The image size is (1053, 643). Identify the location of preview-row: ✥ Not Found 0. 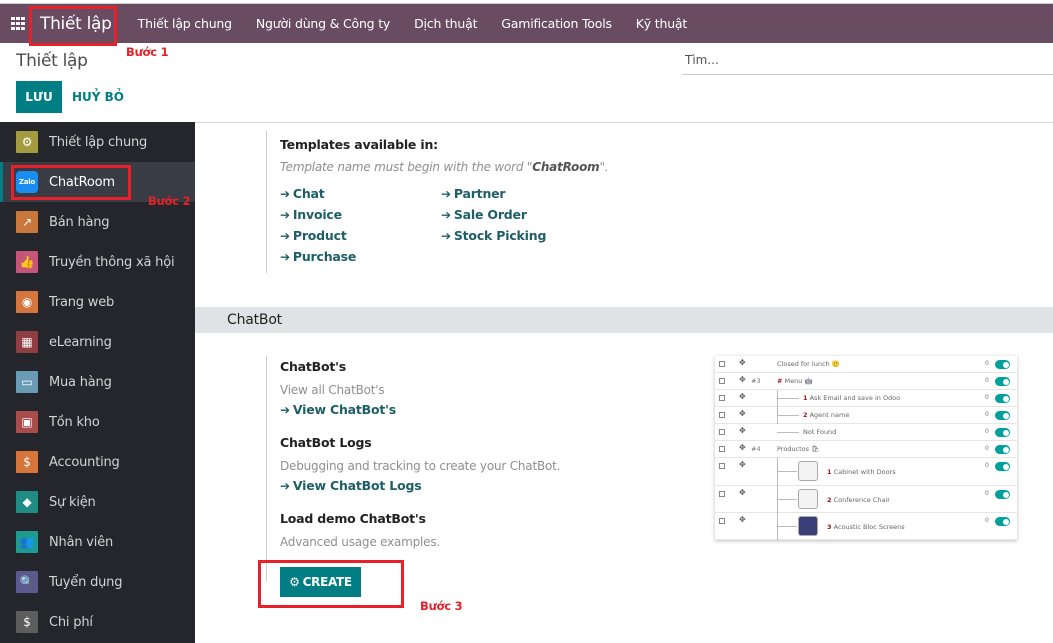
(866, 432).